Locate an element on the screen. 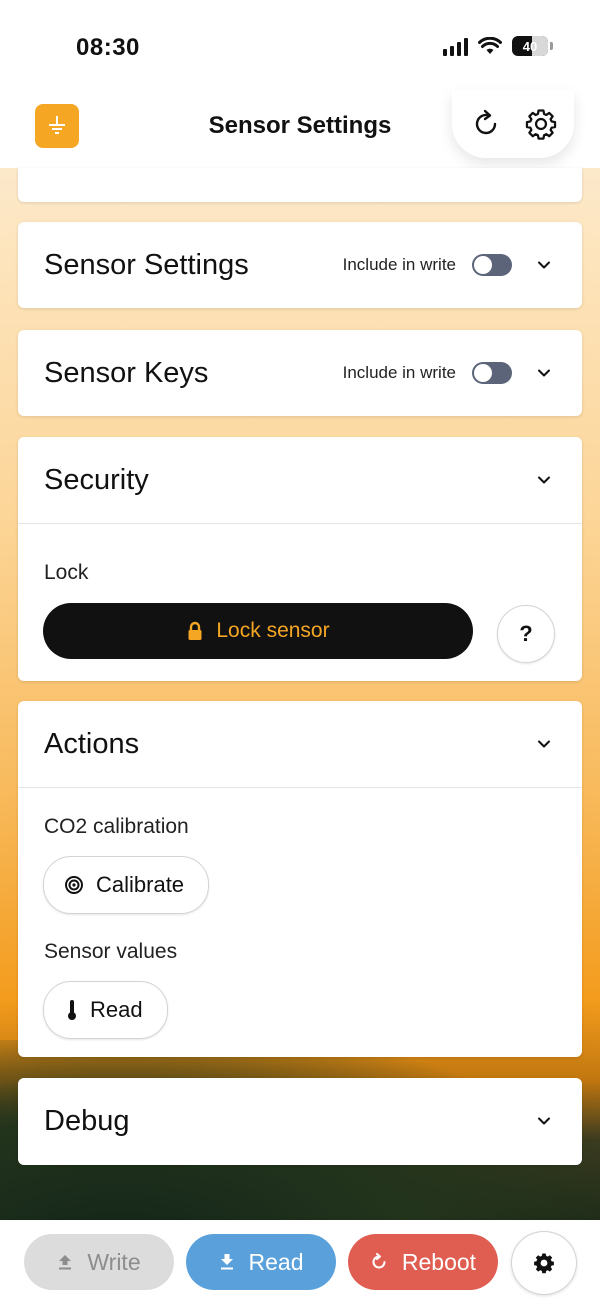 The width and height of the screenshot is (600, 1304). header-actions is located at coordinates (513, 124).